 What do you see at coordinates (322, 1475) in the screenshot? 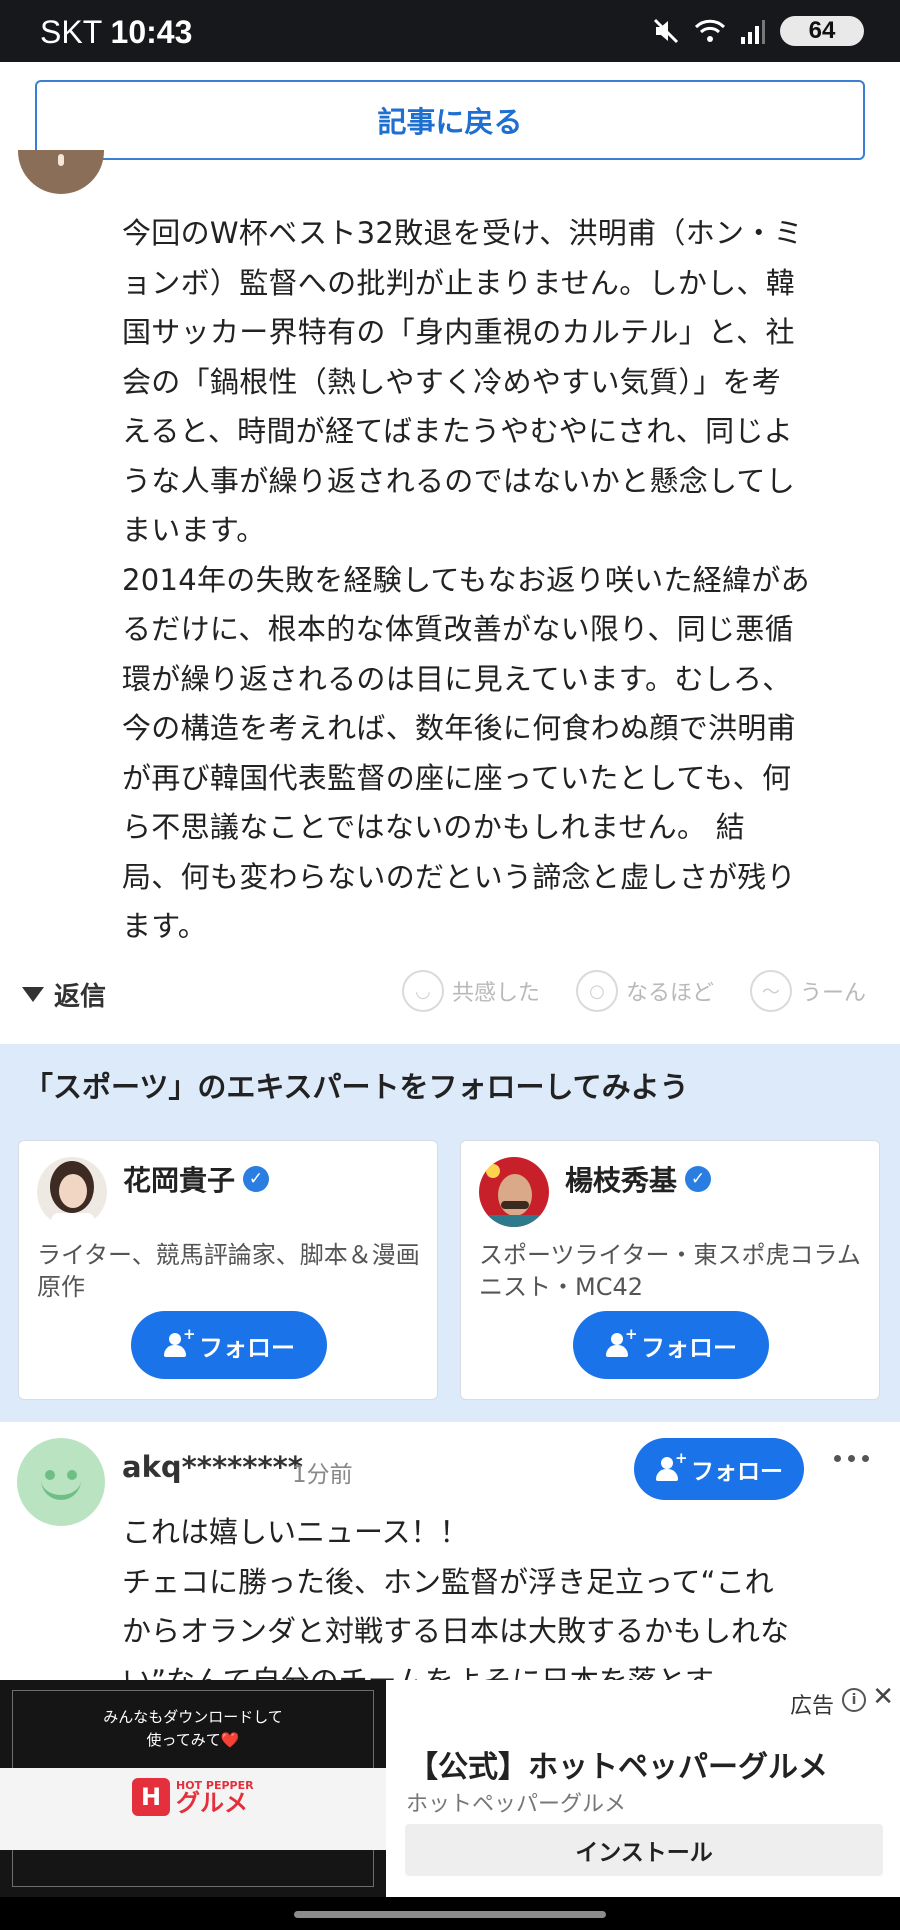
I see `comment-time: 1分前` at bounding box center [322, 1475].